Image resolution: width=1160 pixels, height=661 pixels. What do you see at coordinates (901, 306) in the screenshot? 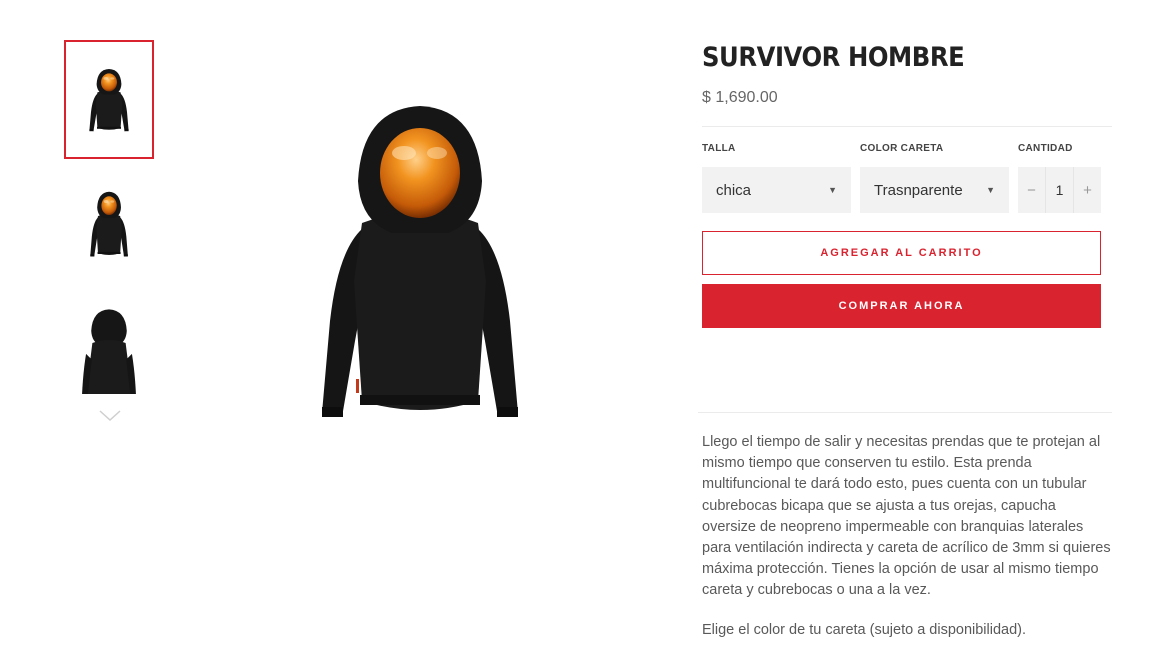
I see `buy-now-button: COMPRAR AHORA` at bounding box center [901, 306].